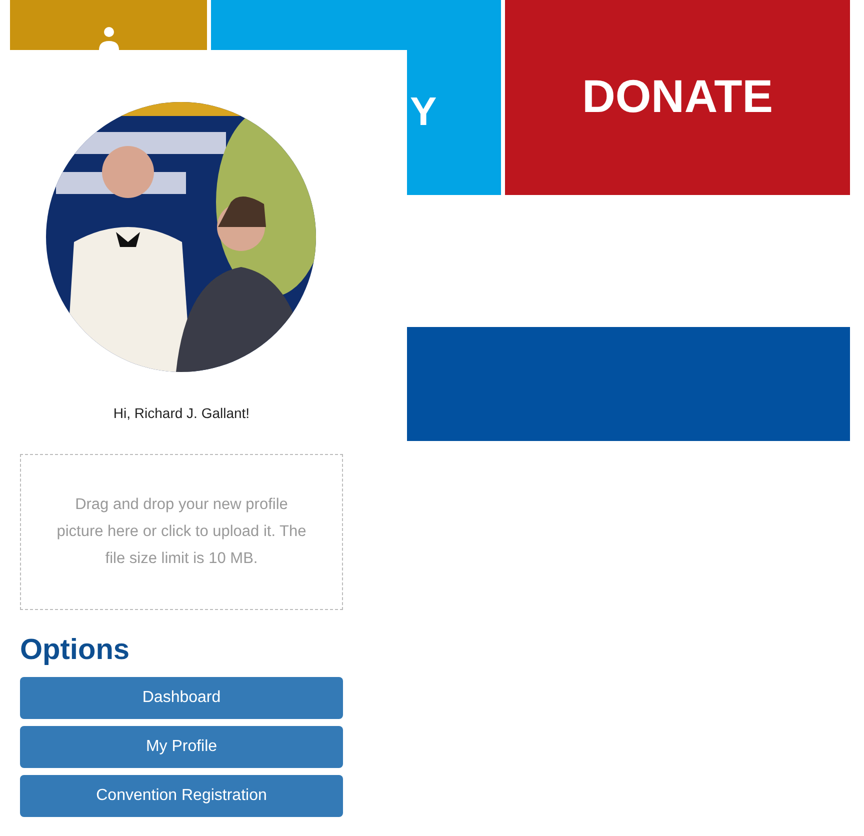  I want to click on tile, so click(108, 25).